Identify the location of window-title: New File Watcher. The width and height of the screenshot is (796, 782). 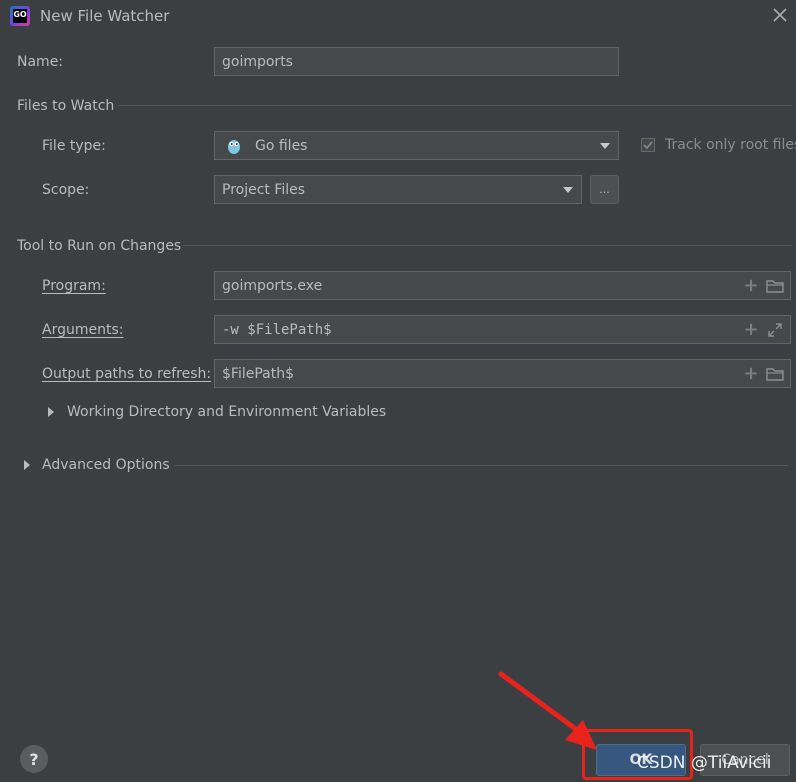
(105, 16).